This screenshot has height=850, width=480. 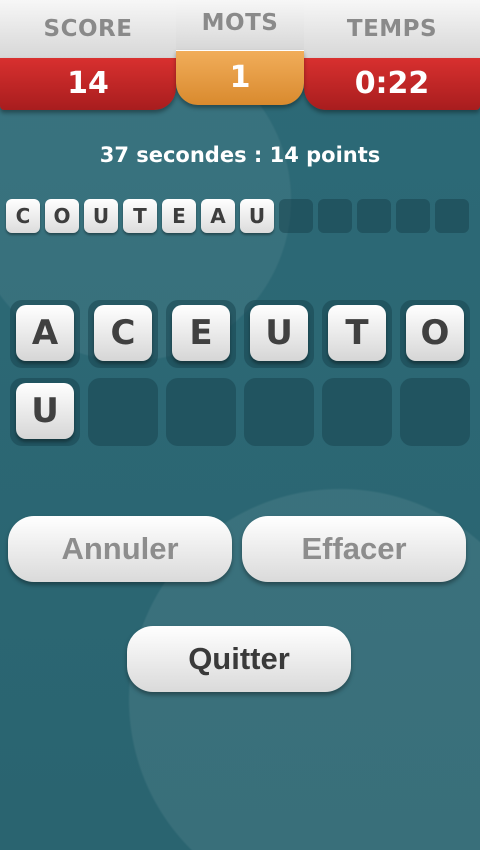 I want to click on letter-slot: C, so click(x=123, y=334).